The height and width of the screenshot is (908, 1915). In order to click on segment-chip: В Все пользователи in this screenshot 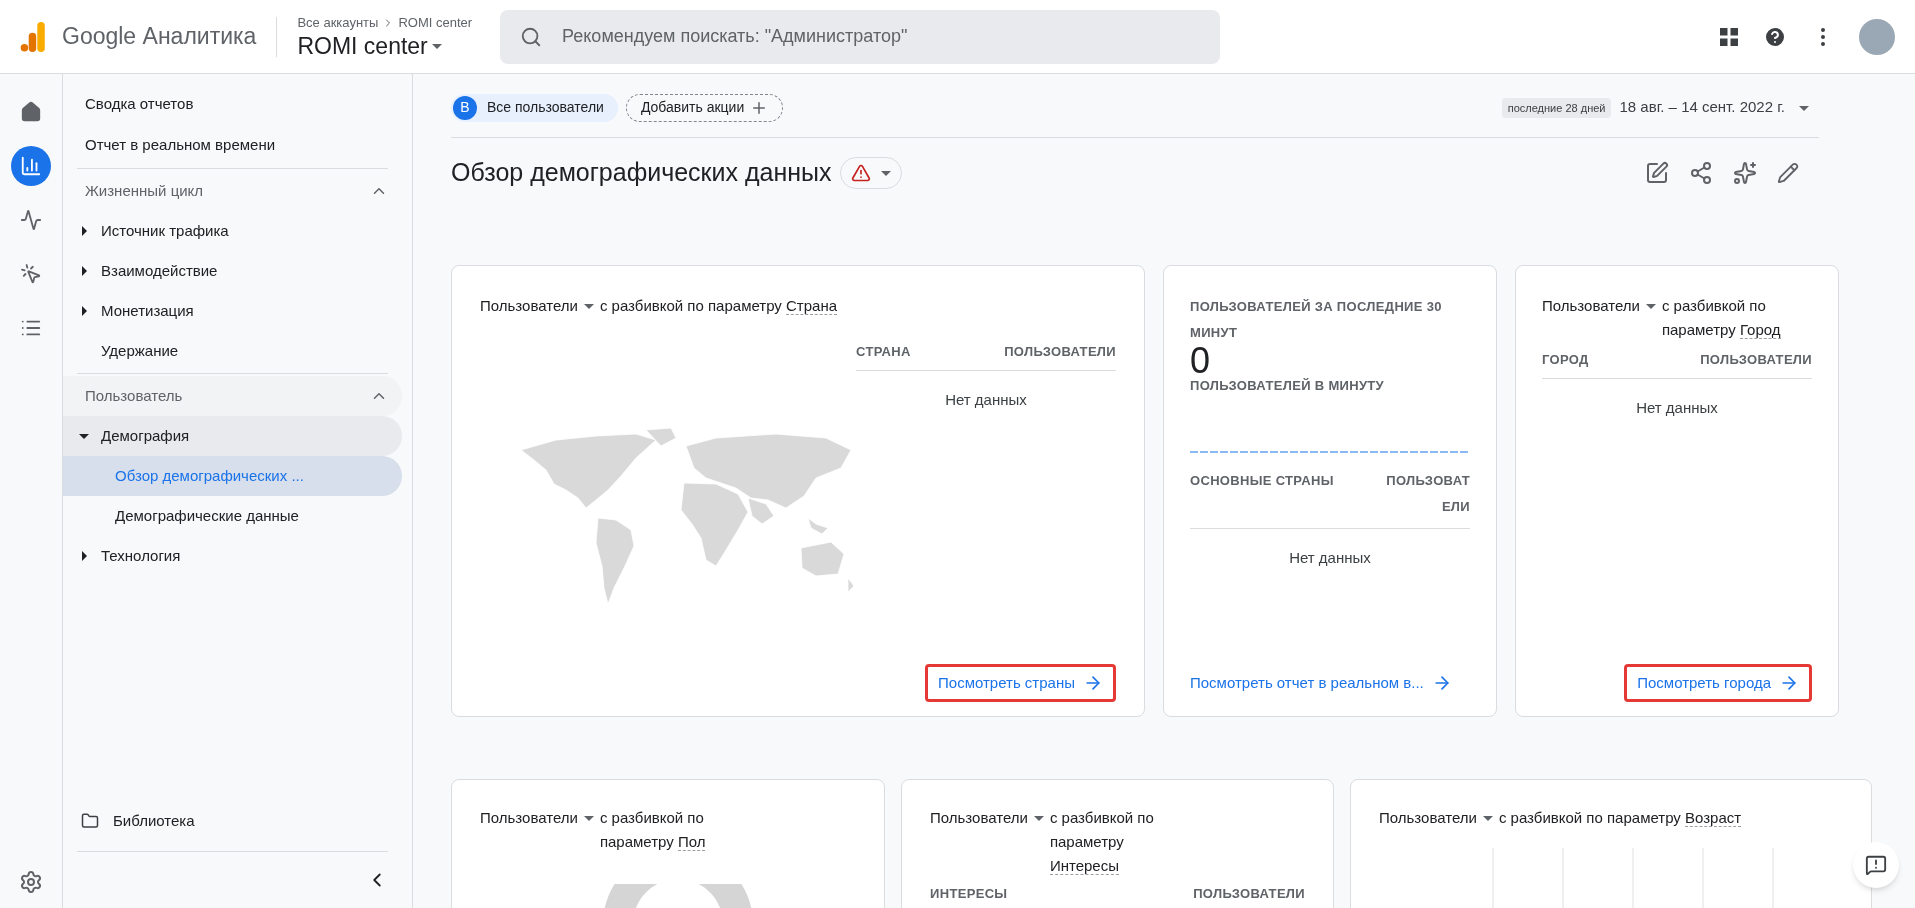, I will do `click(534, 107)`.